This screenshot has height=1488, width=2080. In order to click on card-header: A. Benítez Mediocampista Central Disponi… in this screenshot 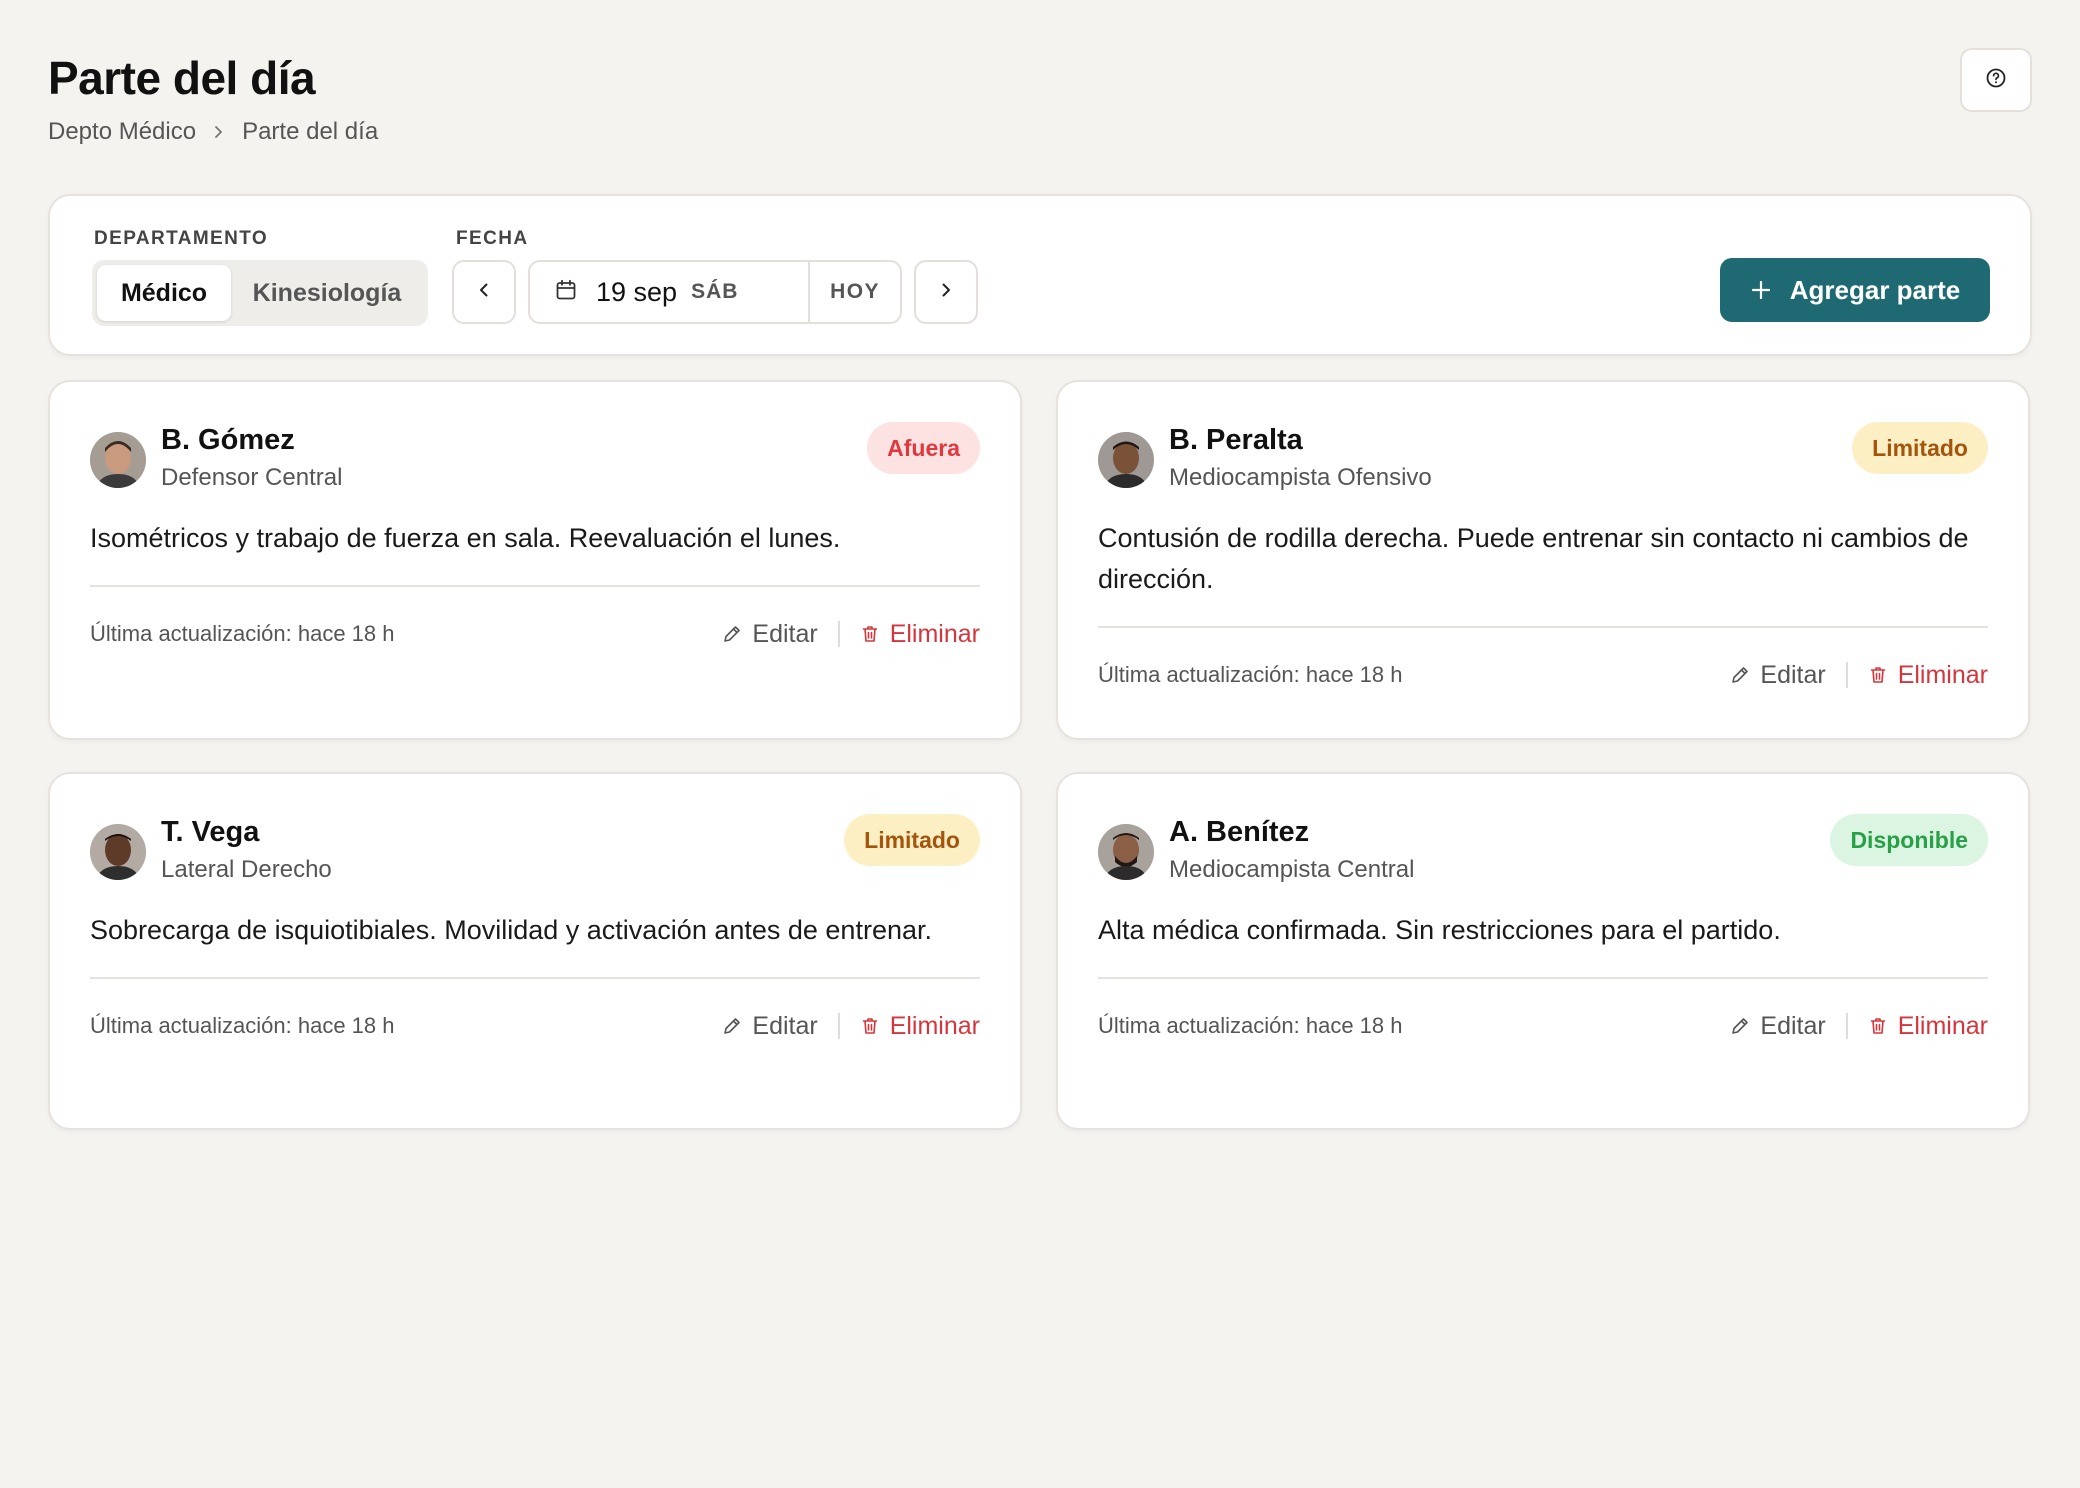, I will do `click(1543, 828)`.